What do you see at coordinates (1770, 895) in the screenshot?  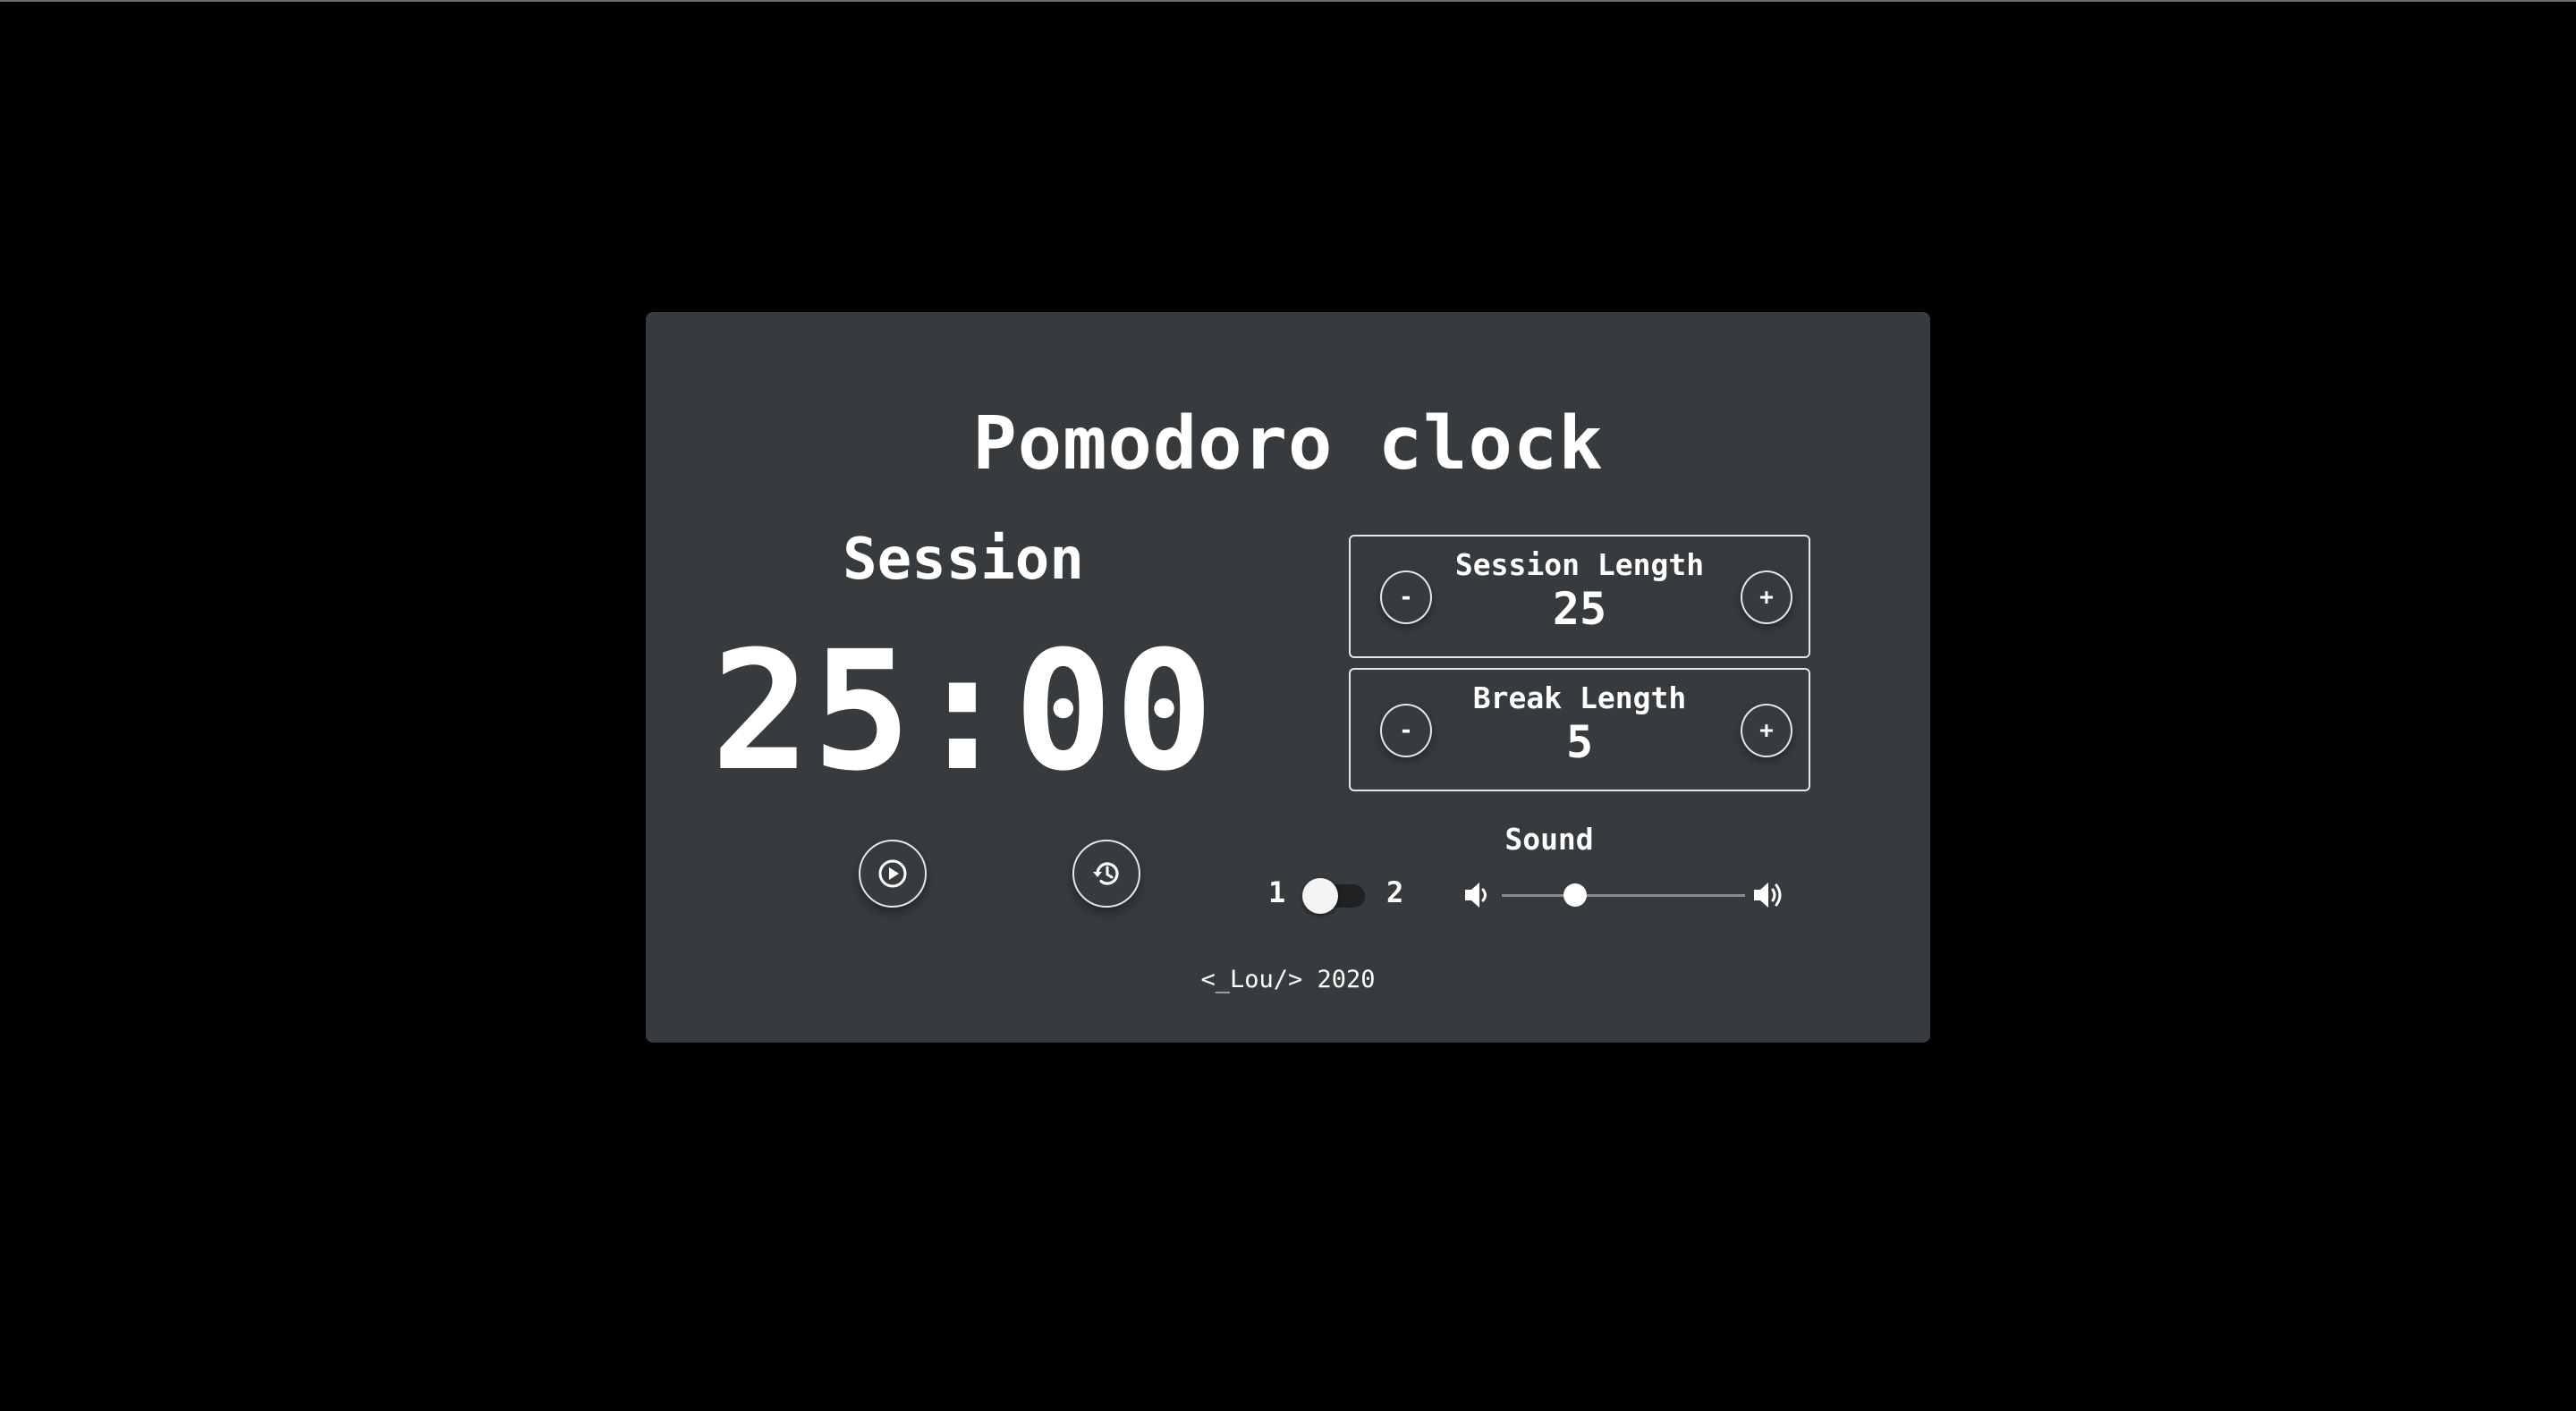 I see `volume-high-icon` at bounding box center [1770, 895].